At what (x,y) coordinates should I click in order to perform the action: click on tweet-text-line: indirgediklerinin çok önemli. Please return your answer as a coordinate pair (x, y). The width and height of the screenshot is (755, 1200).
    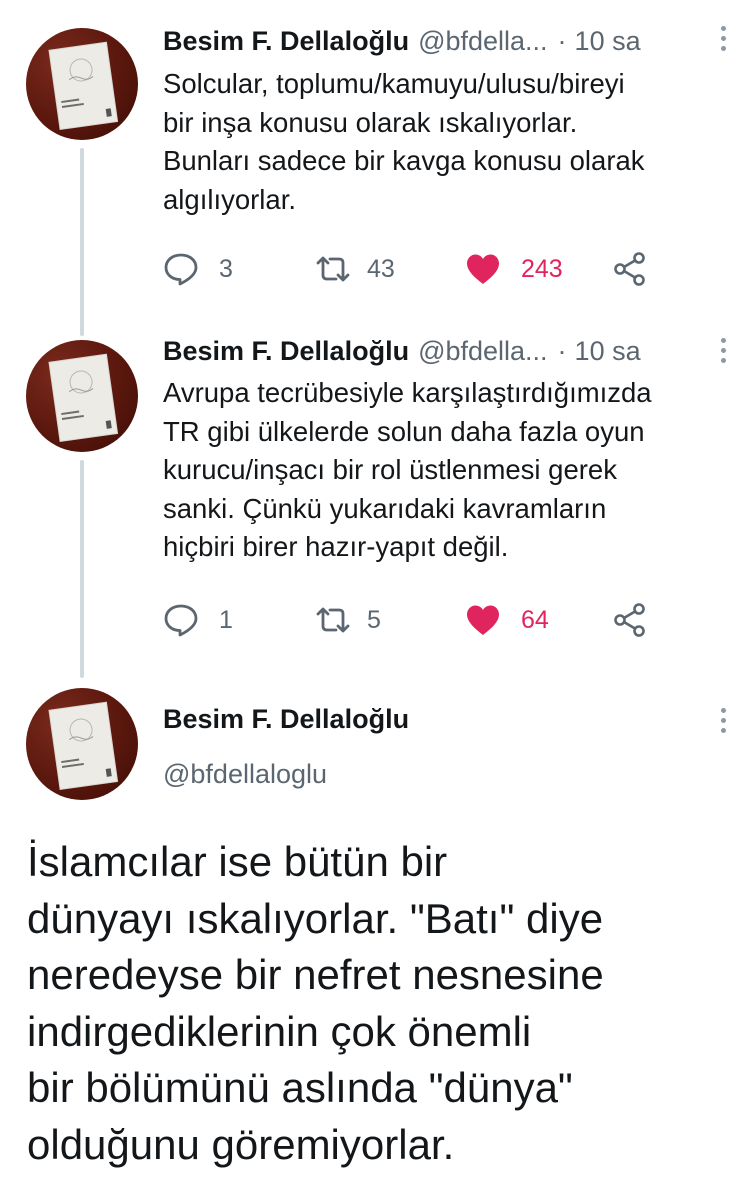
    Looking at the image, I should click on (279, 1031).